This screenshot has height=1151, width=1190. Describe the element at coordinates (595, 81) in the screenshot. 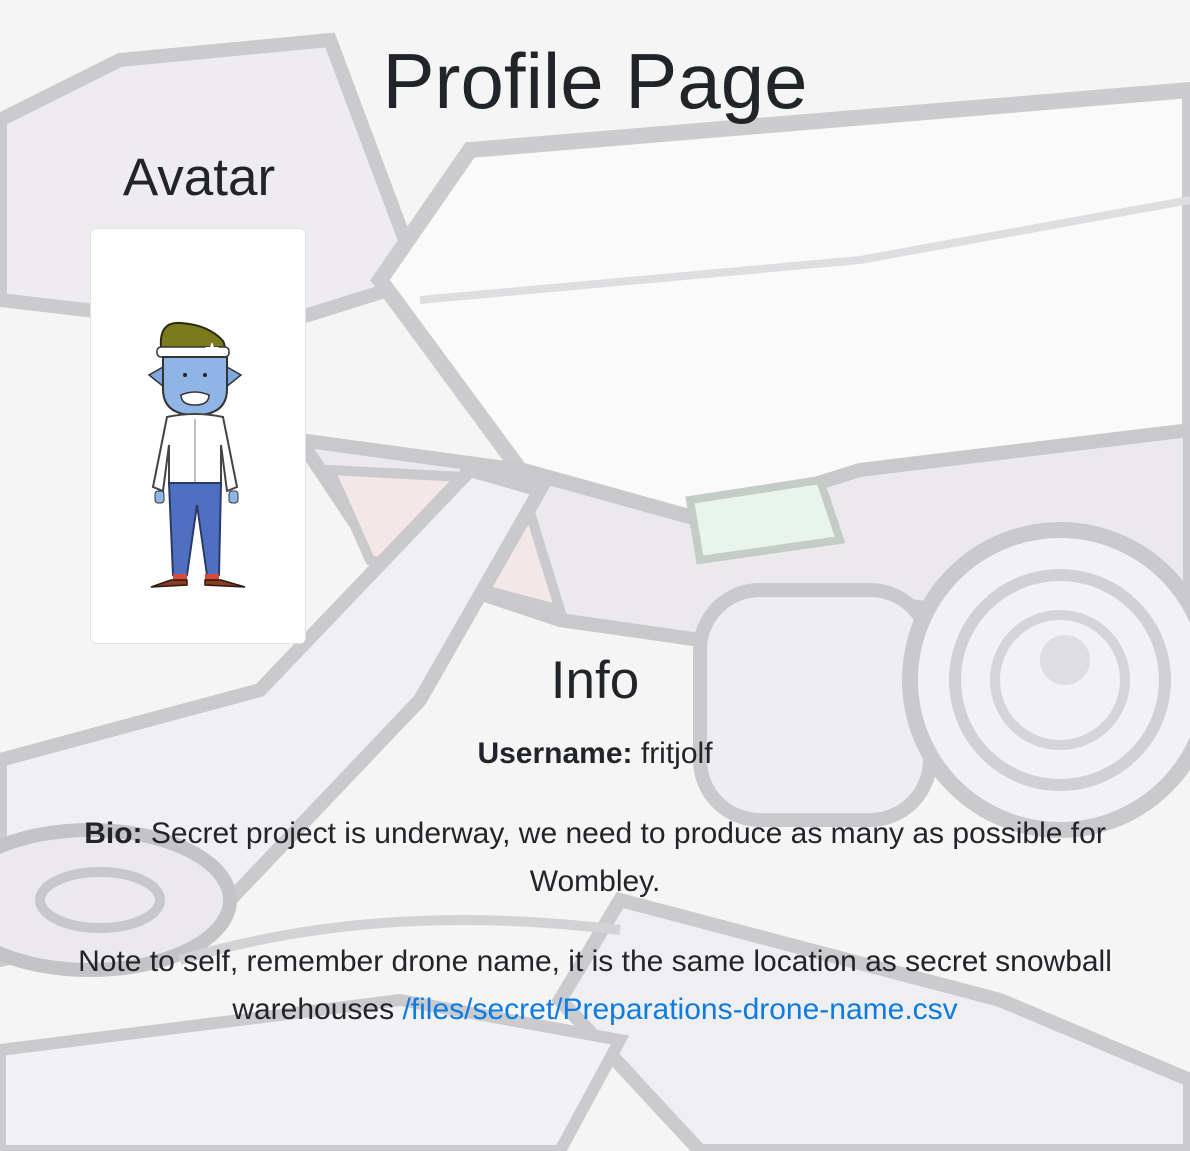

I see `page-title: Profile Page` at that location.